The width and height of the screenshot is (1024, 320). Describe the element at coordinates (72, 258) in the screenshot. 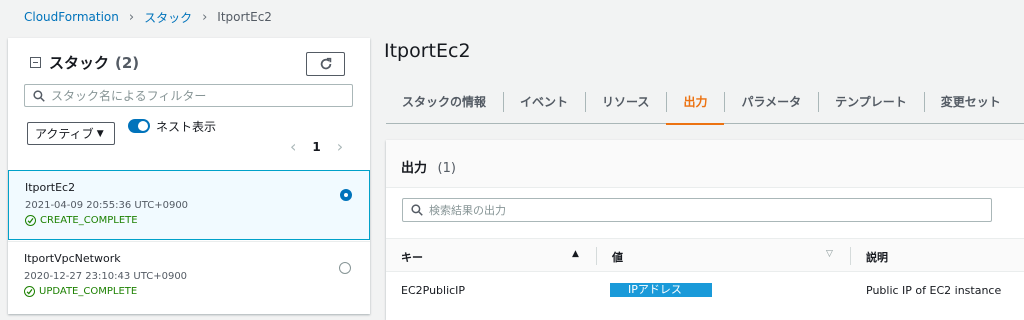

I see `stack-name: ItportVpcNetwork` at that location.